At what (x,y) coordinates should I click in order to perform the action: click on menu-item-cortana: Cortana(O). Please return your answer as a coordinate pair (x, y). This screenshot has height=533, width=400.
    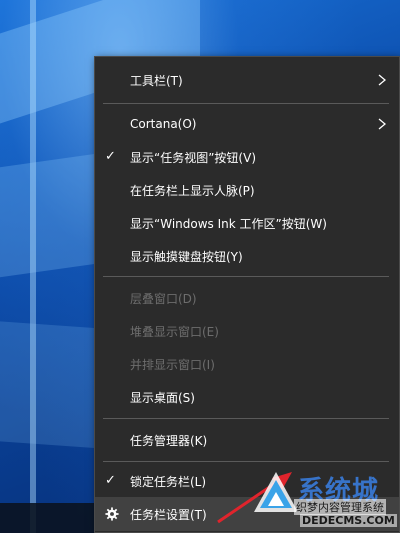
    Looking at the image, I should click on (247, 124).